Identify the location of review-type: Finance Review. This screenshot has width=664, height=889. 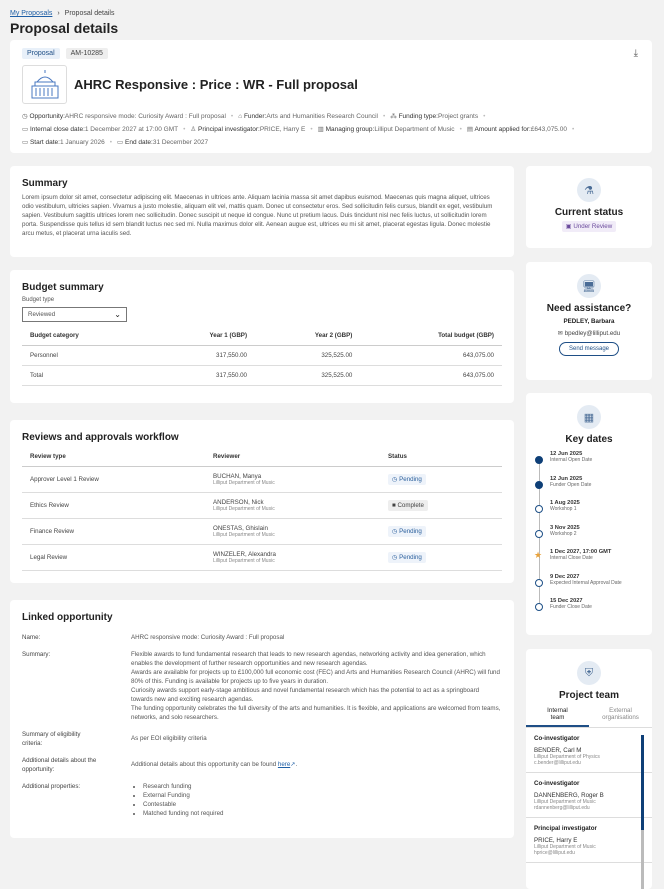
(113, 531).